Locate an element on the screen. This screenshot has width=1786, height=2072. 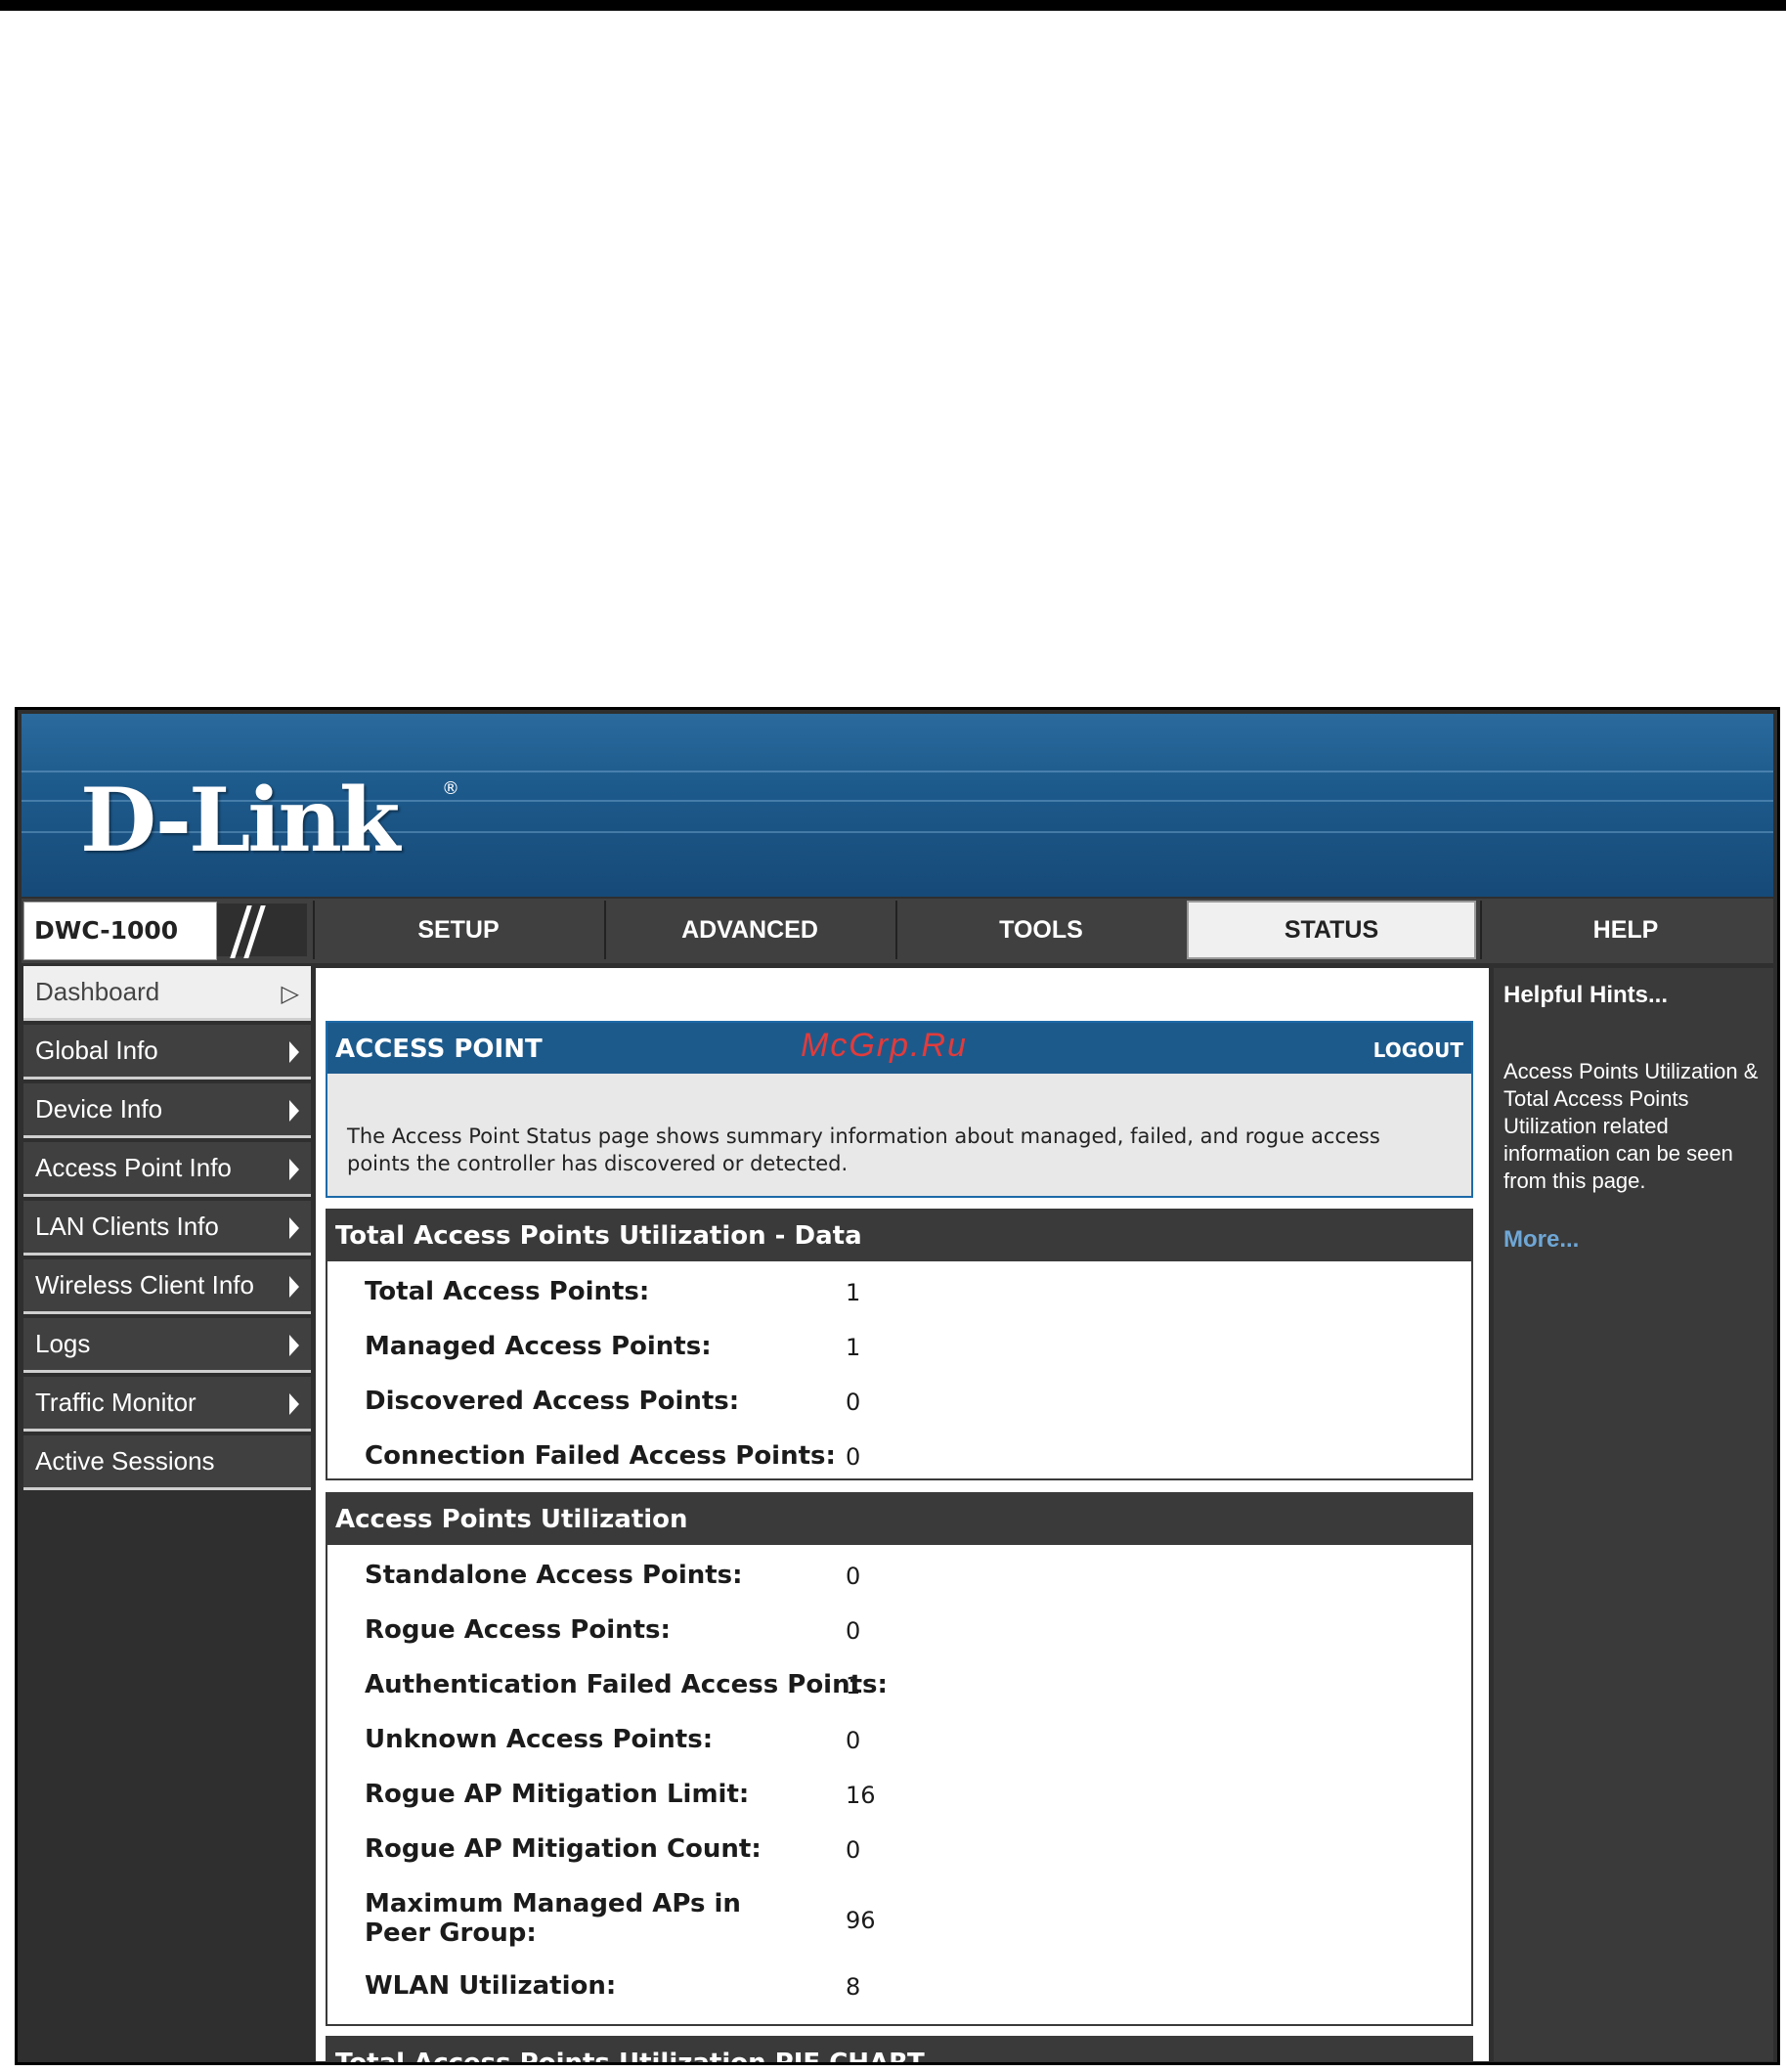
sidebar-item-label: Traffic Monitor is located at coordinates (115, 1403).